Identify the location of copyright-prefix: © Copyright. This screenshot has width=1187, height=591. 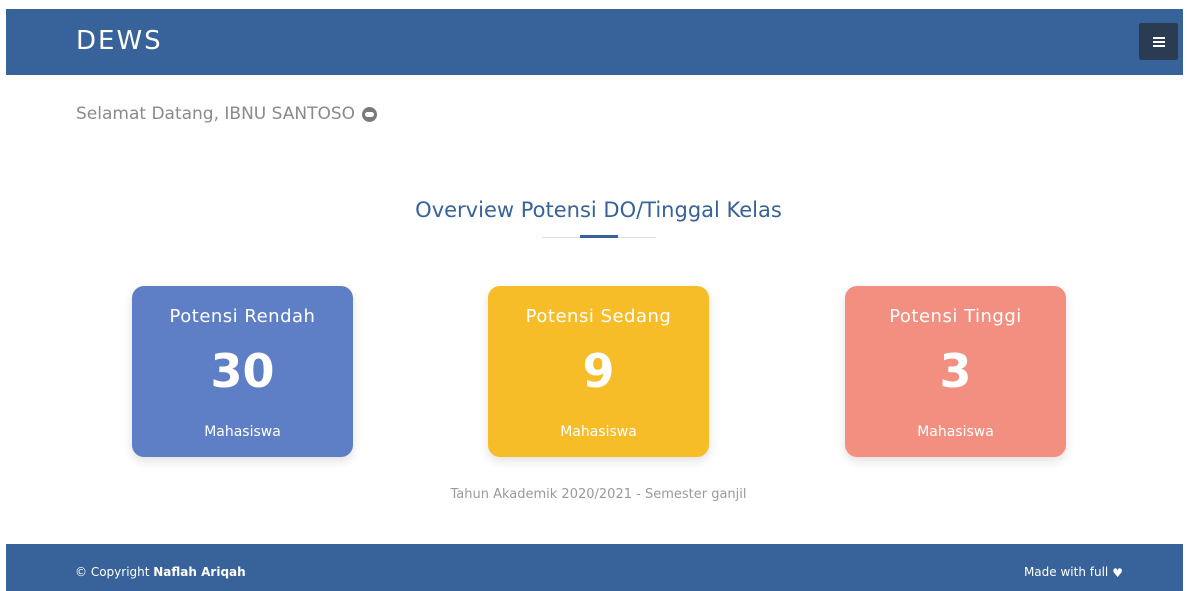
(114, 572).